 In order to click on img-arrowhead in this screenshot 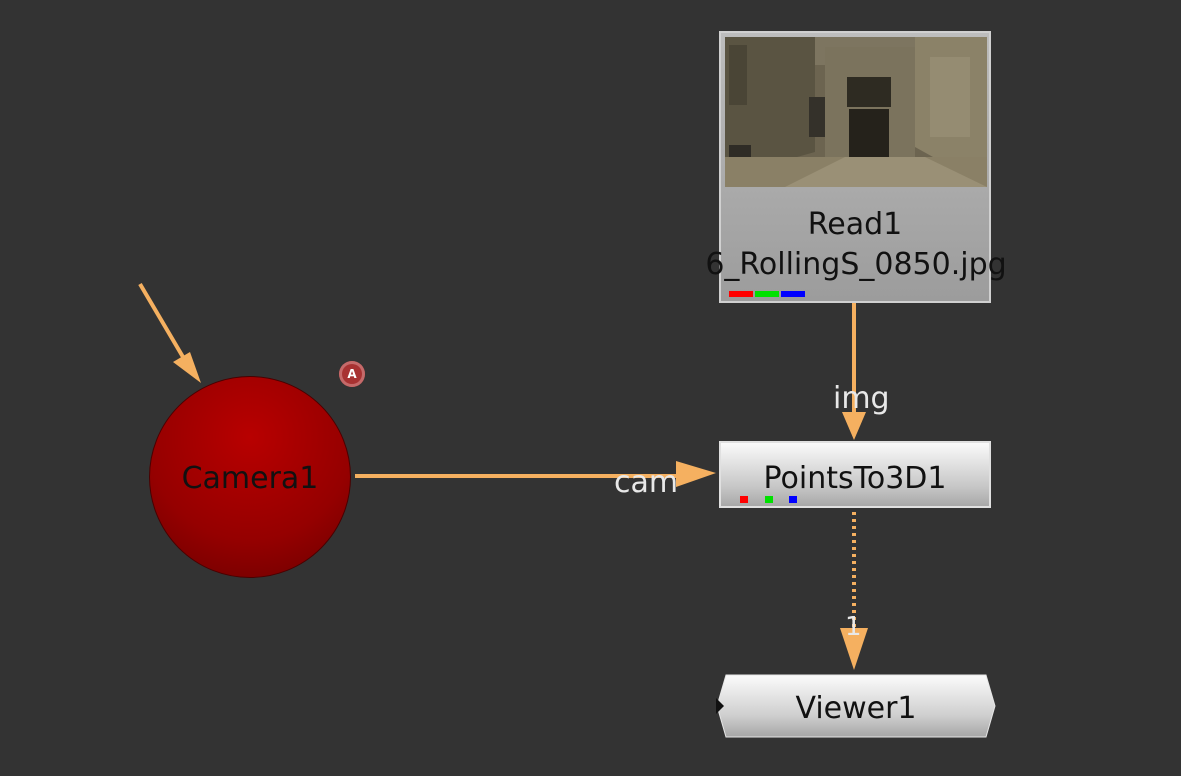, I will do `click(854, 426)`.